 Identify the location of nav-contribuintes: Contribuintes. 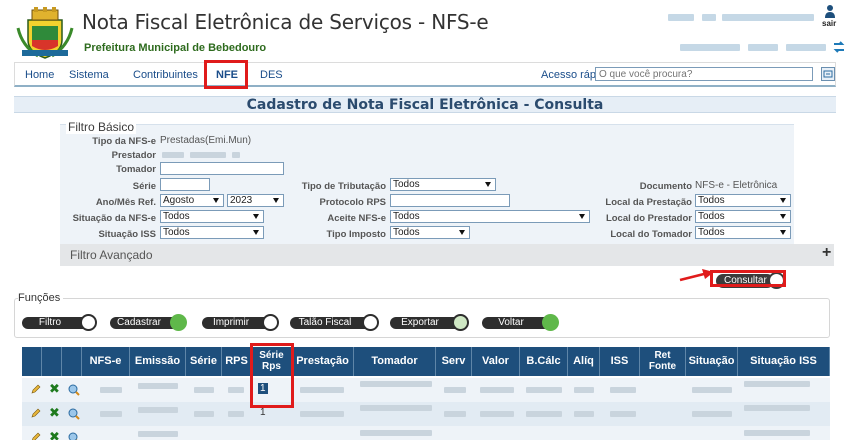
(165, 75).